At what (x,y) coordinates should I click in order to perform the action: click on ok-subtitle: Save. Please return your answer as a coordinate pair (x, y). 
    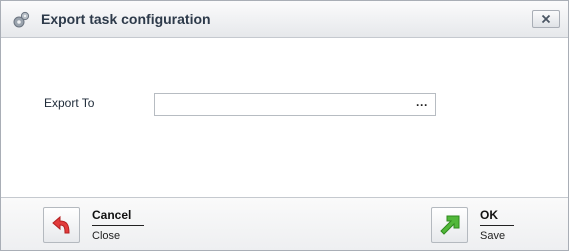
    Looking at the image, I should click on (493, 236).